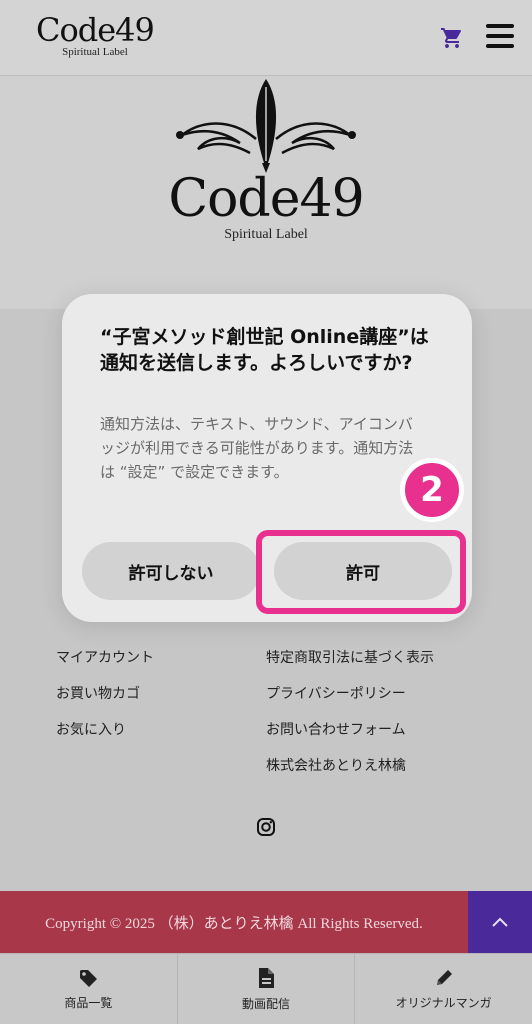 The width and height of the screenshot is (532, 1024). Describe the element at coordinates (452, 38) in the screenshot. I see `cart-icon` at that location.